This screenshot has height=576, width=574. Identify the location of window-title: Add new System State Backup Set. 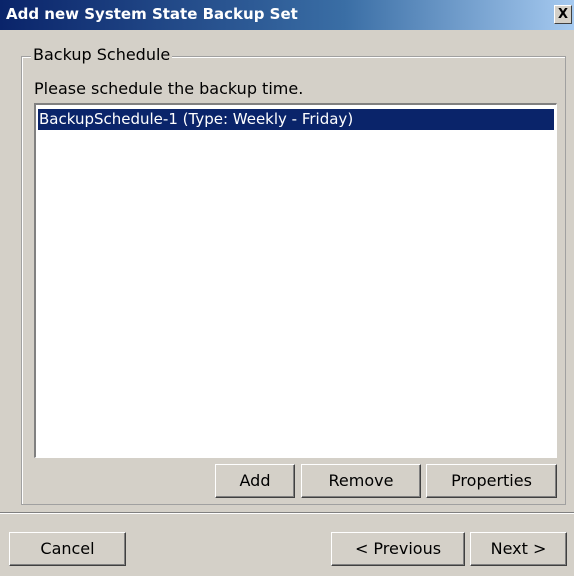
(152, 14).